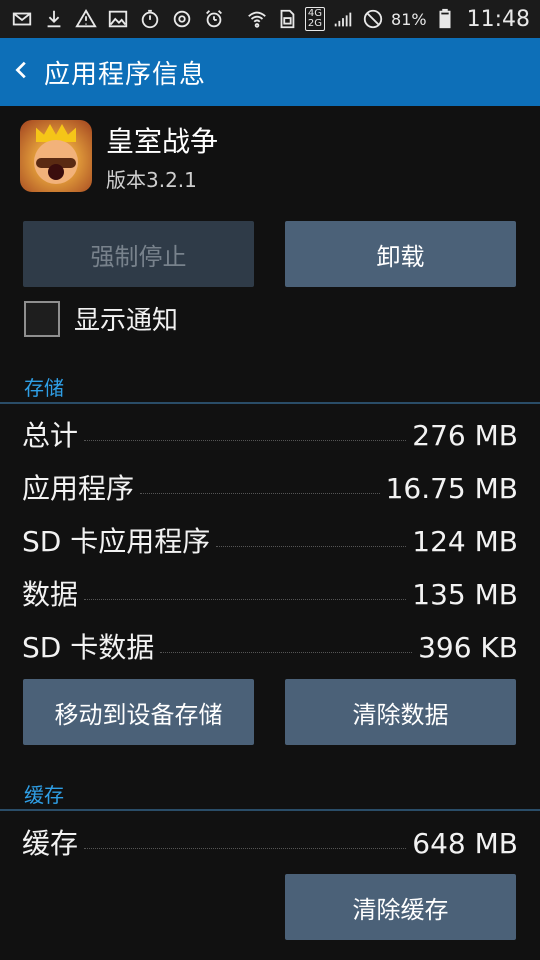 This screenshot has width=540, height=960. I want to click on uninstall-button: 卸载, so click(400, 254).